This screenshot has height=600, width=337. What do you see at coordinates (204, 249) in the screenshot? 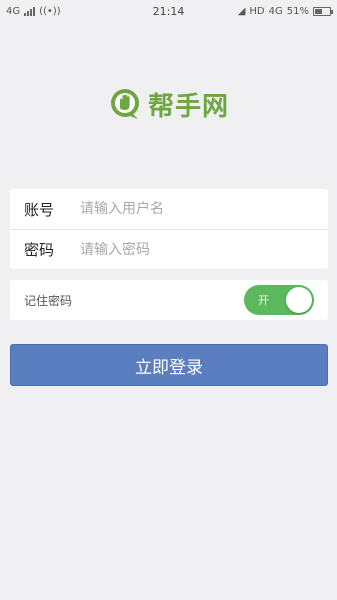
I see `password-input` at bounding box center [204, 249].